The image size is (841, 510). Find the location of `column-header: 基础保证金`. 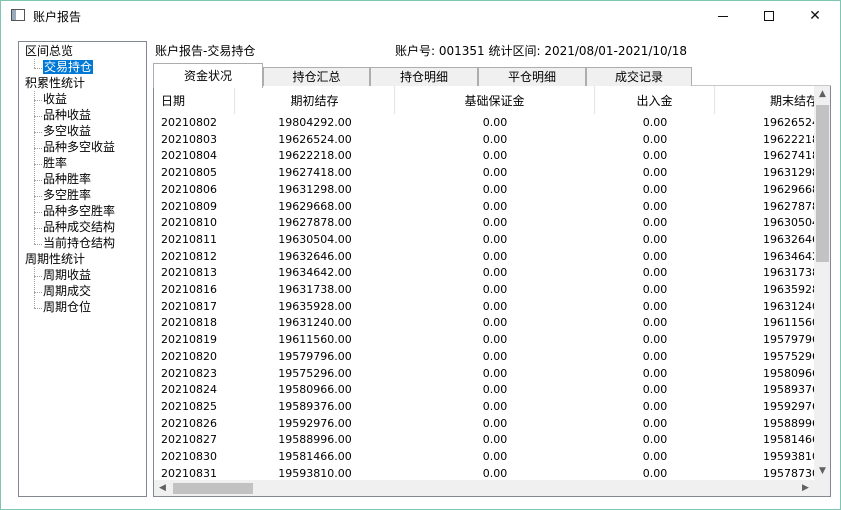

column-header: 基础保证金 is located at coordinates (495, 100).